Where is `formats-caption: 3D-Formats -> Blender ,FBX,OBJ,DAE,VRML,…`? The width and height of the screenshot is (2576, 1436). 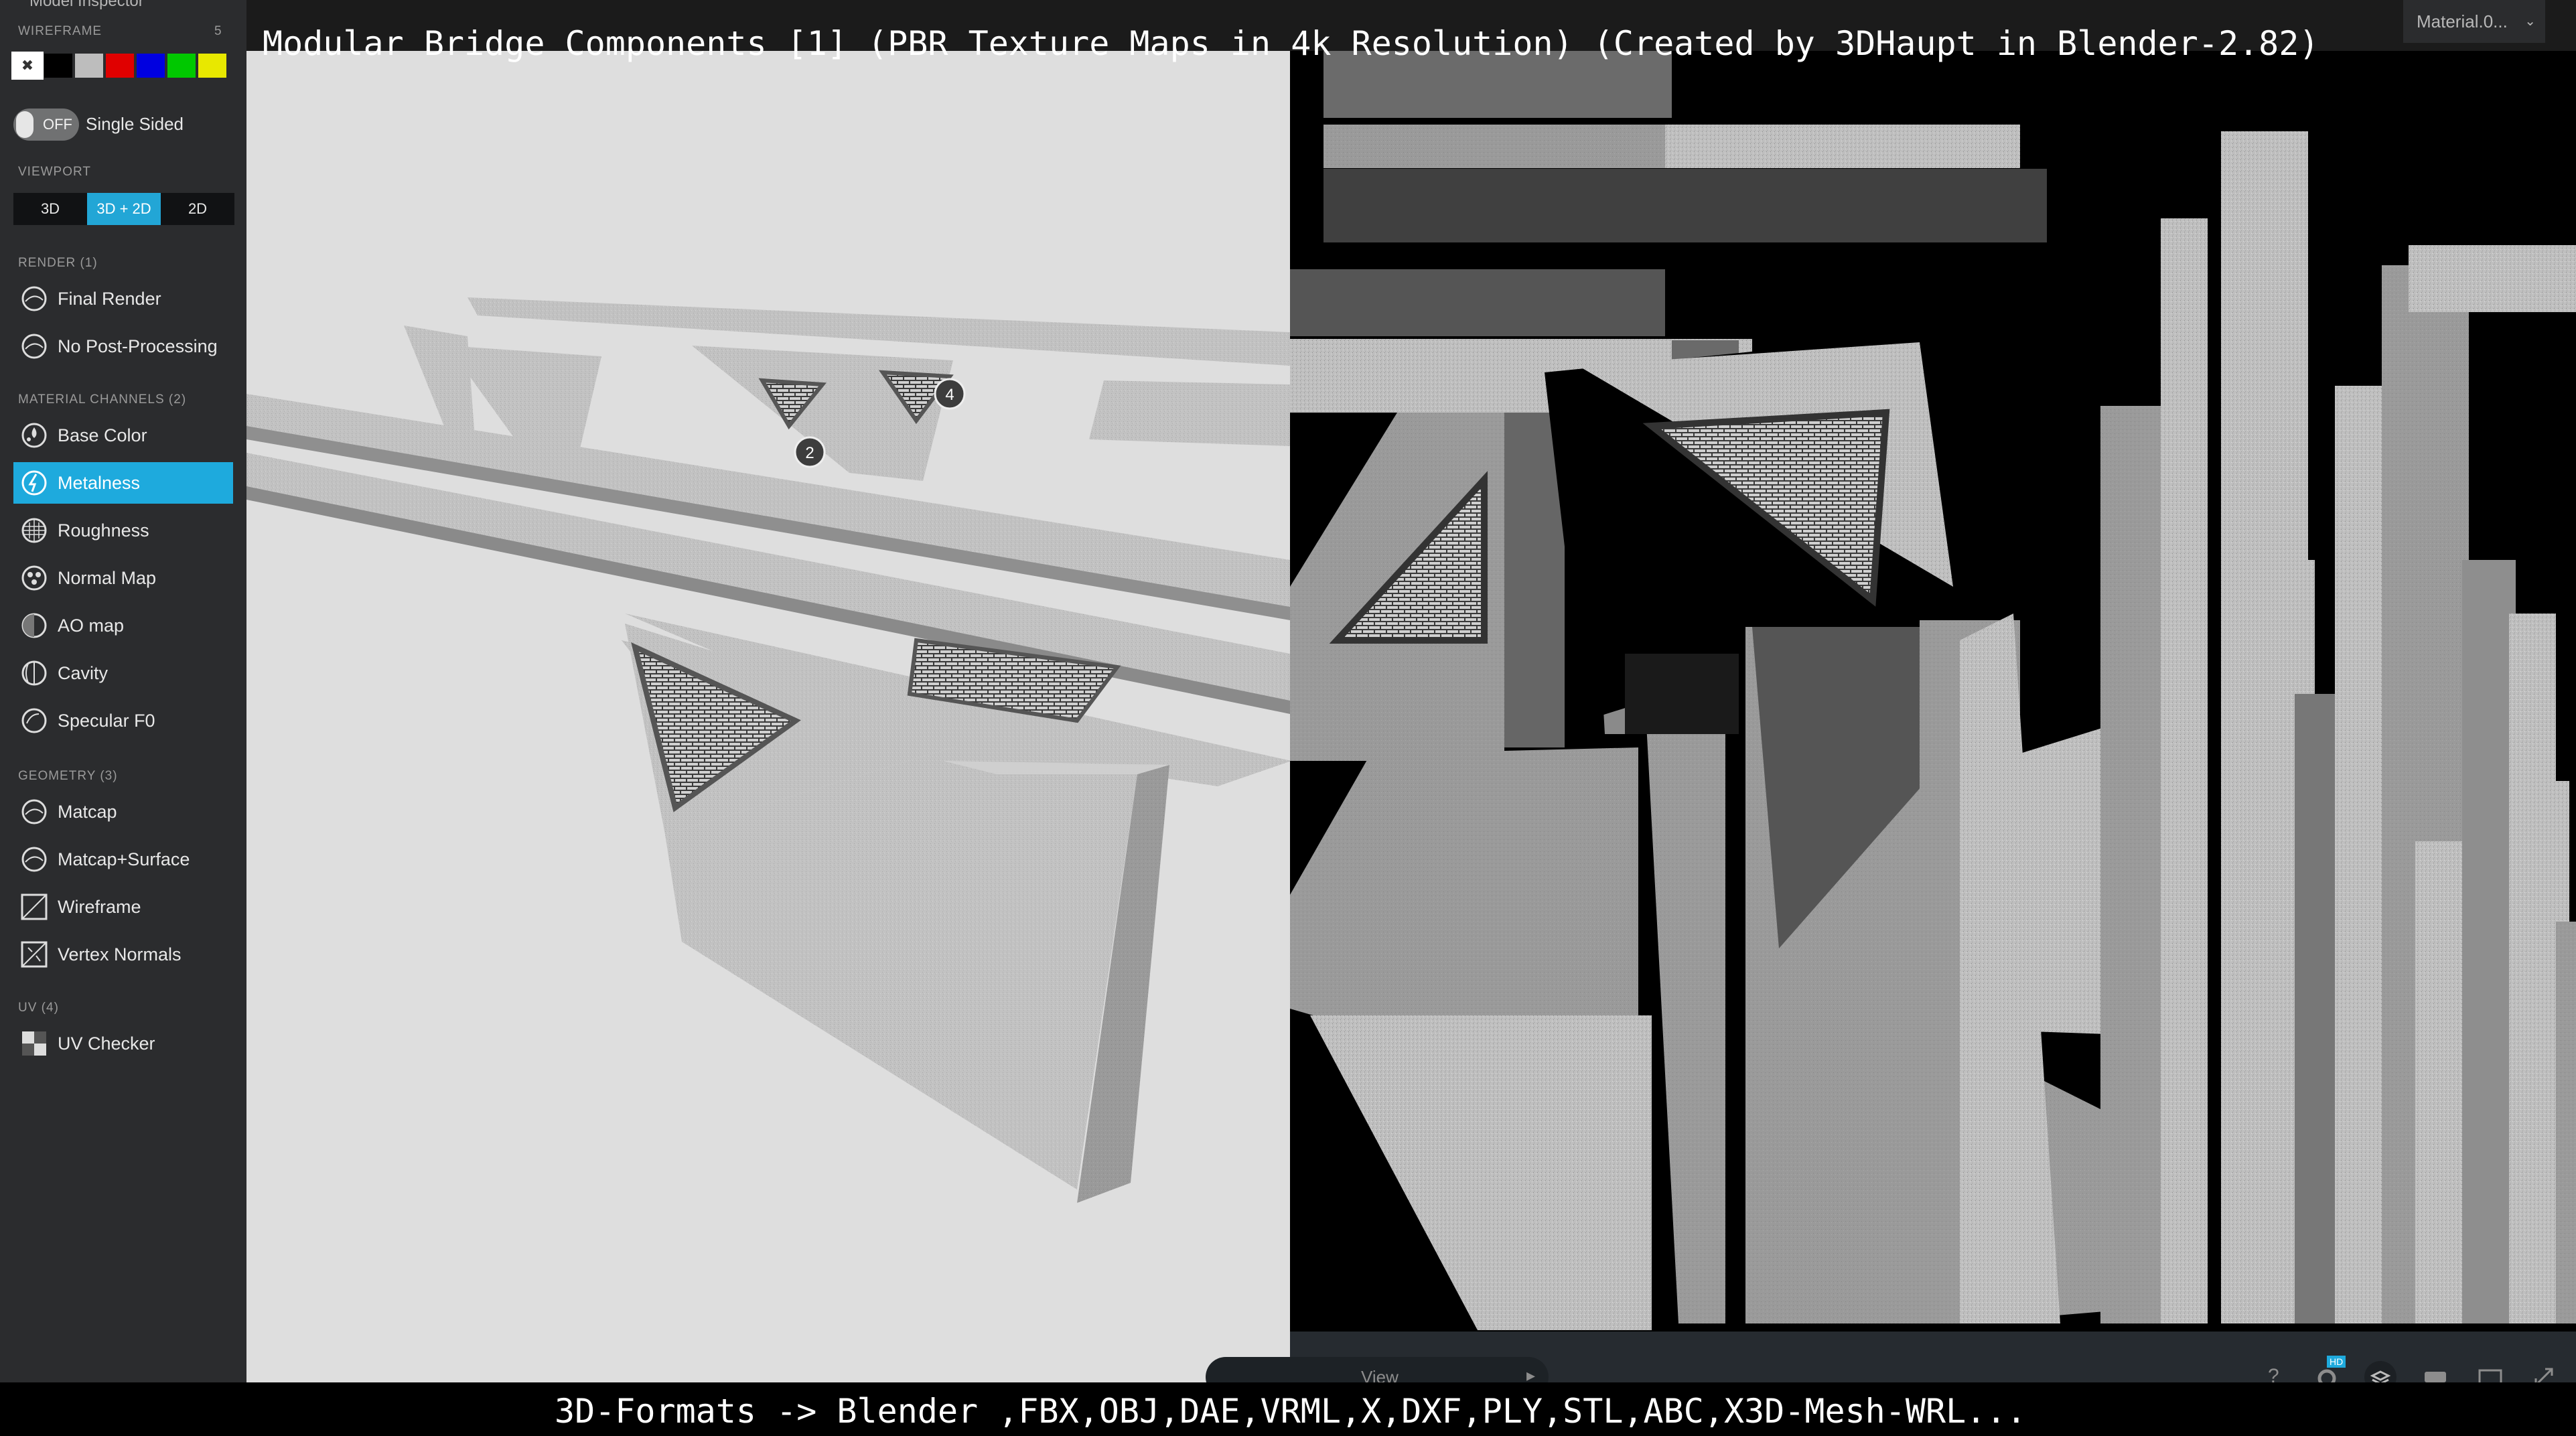
formats-caption: 3D-Formats -> Blender ,FBX,OBJ,DAE,VRML,… is located at coordinates (1291, 1411).